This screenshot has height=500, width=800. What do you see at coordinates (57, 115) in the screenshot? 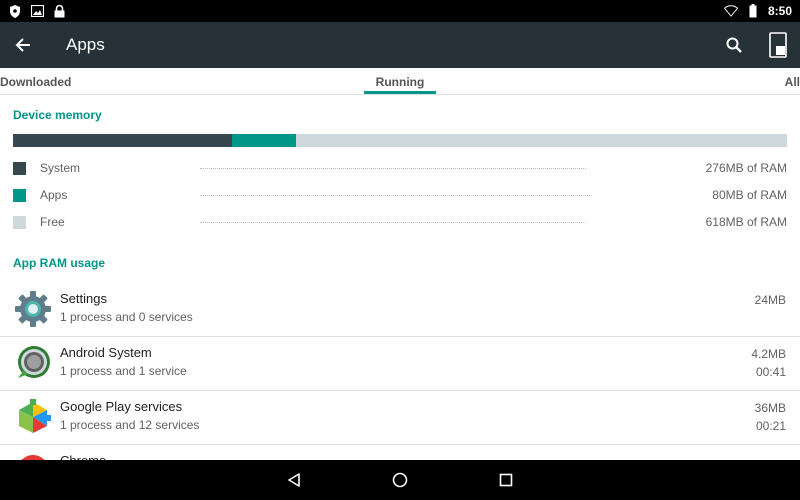
I see `device-memory-header: Device memory` at bounding box center [57, 115].